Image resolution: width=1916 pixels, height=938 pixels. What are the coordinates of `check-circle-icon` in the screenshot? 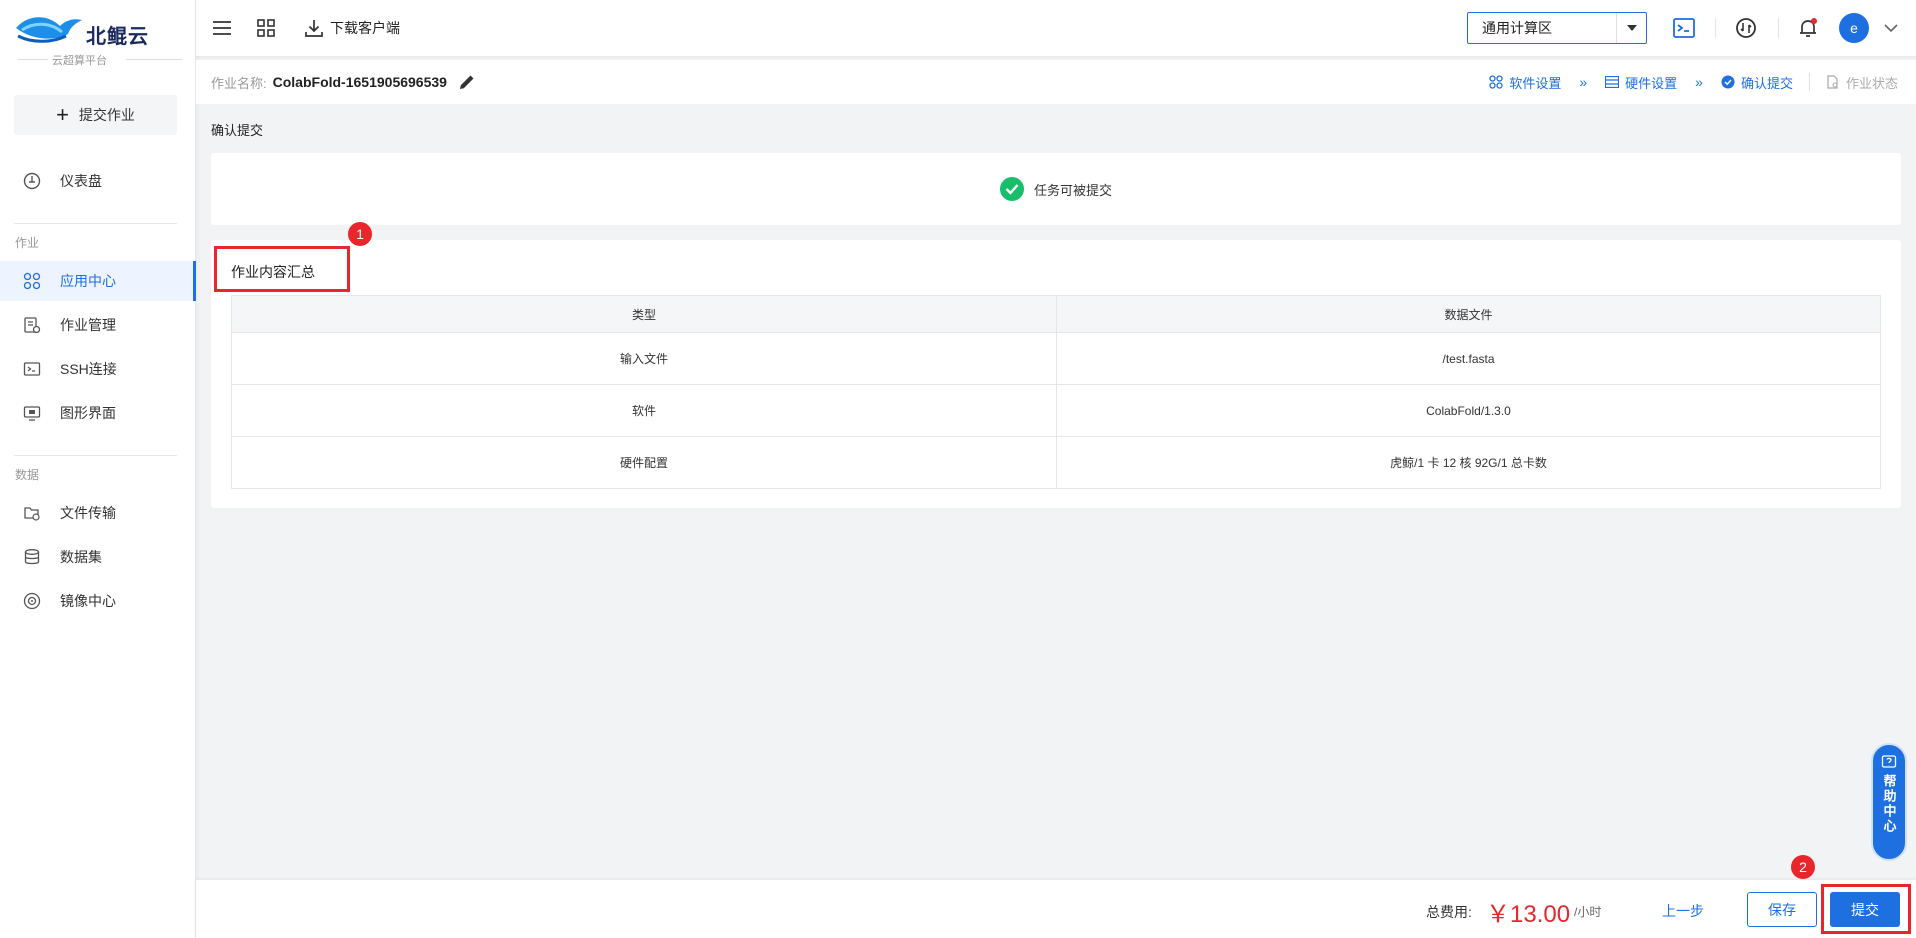 It's located at (1728, 82).